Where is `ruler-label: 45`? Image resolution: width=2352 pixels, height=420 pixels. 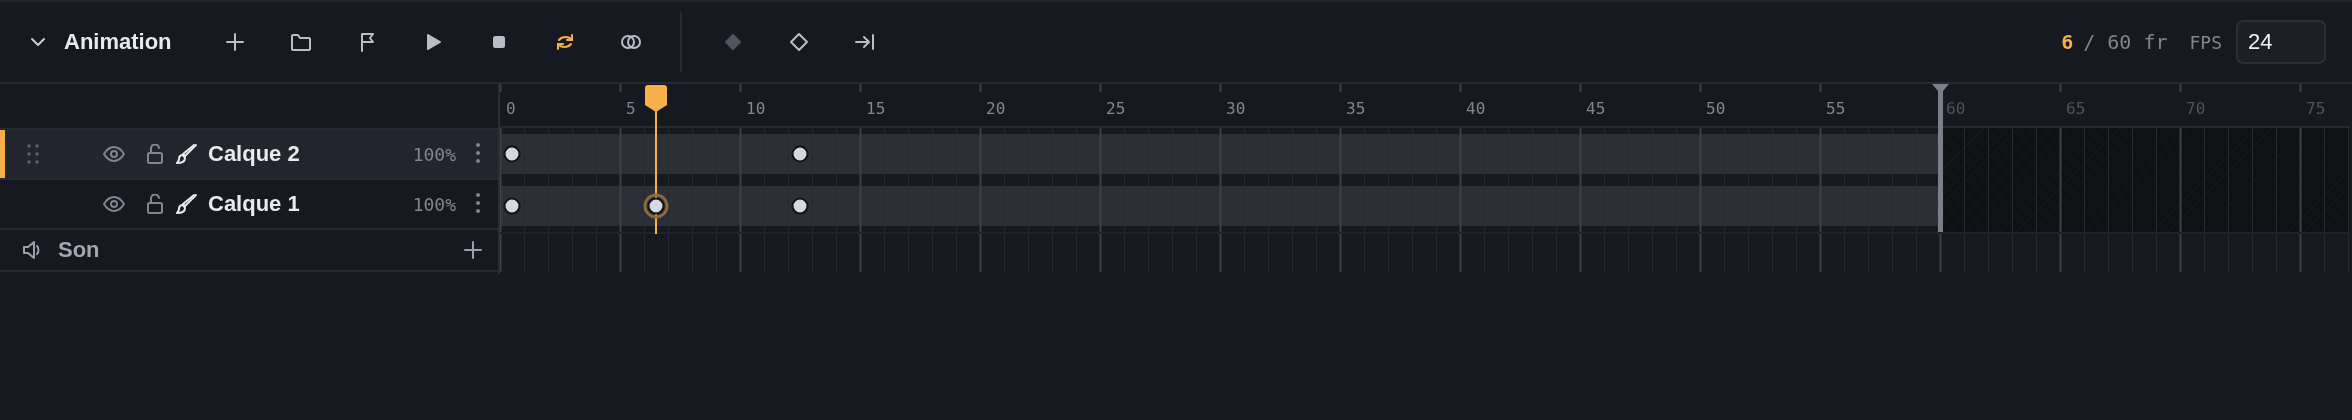 ruler-label: 45 is located at coordinates (1596, 108).